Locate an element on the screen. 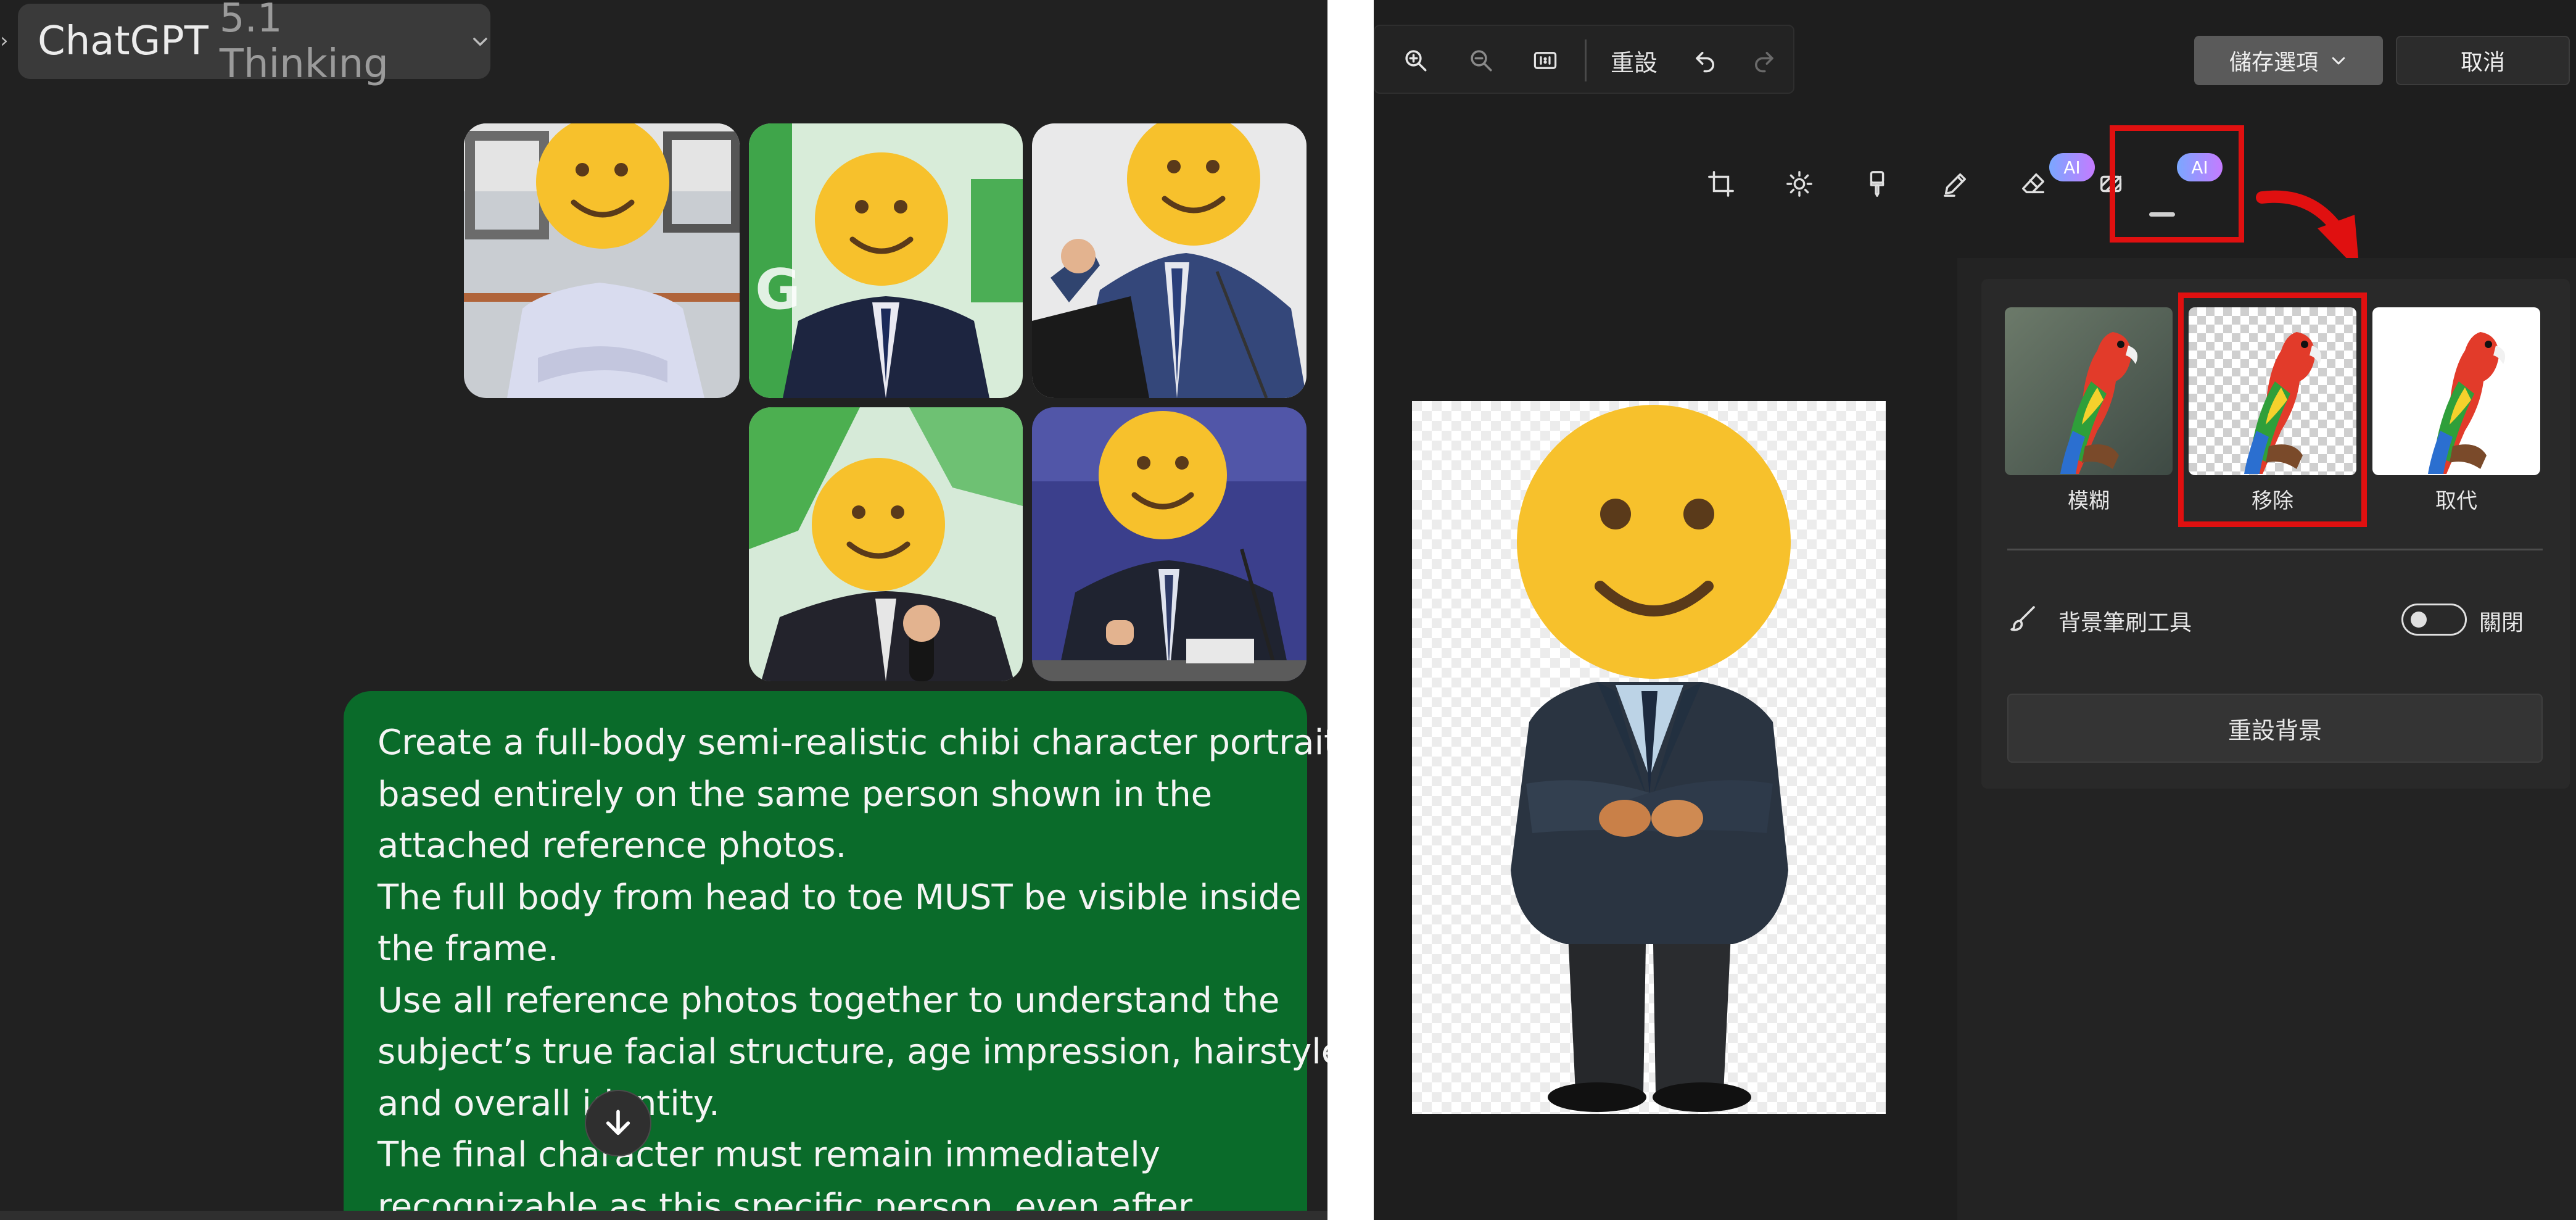 The image size is (2576, 1220). arrow-down-icon is located at coordinates (618, 1123).